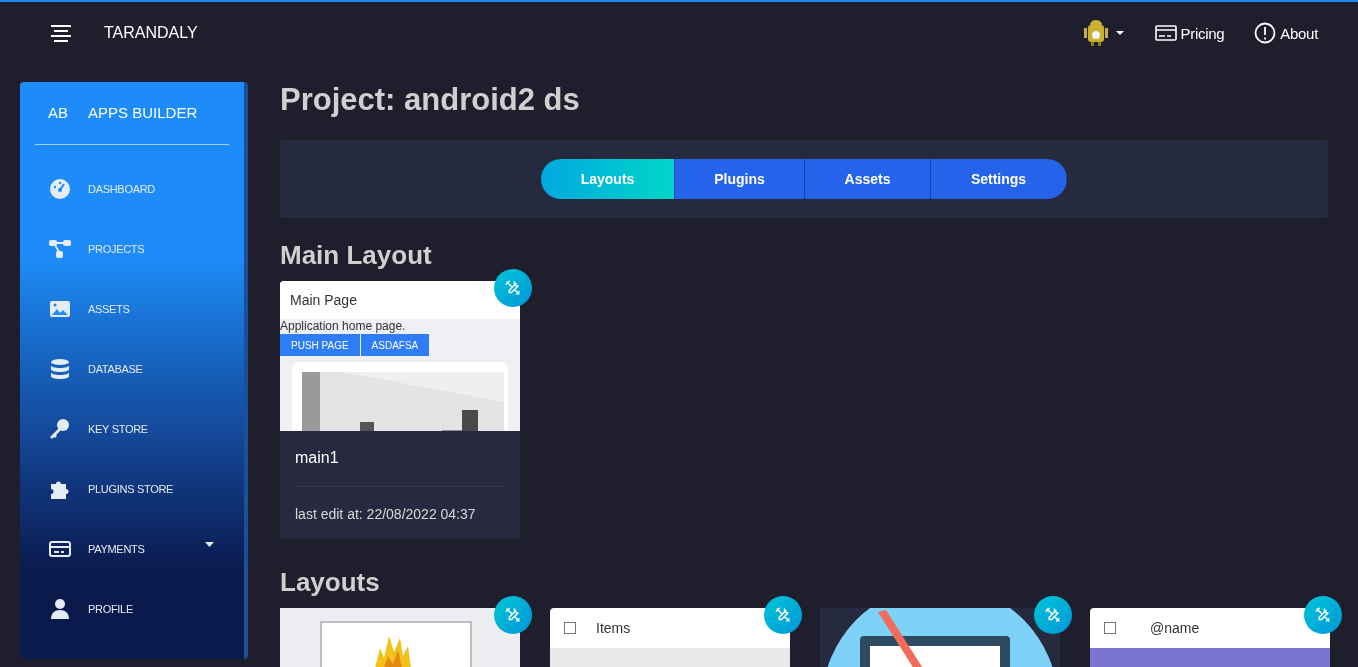 This screenshot has width=1358, height=667. I want to click on sidebar-item: DATABASE, so click(132, 369).